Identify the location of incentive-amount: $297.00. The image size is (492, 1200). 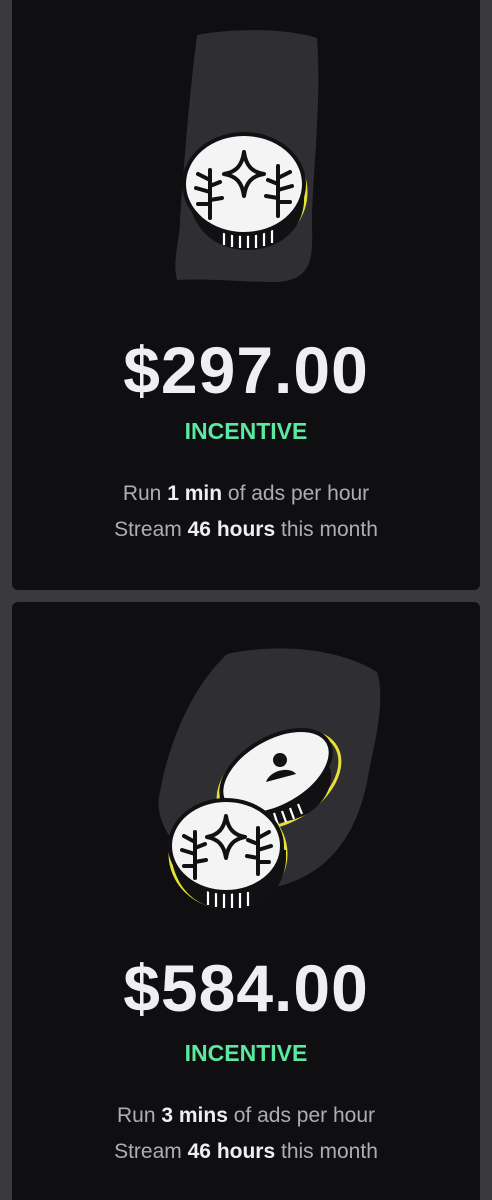
(246, 370).